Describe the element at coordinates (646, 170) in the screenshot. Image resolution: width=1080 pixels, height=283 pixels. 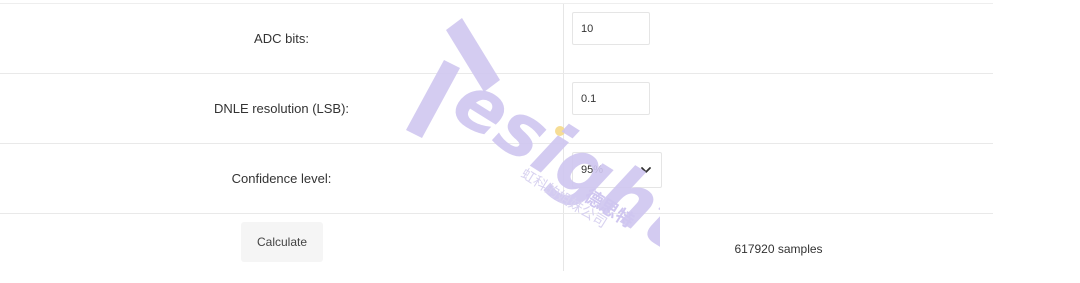
I see `chevron-down-icon` at that location.